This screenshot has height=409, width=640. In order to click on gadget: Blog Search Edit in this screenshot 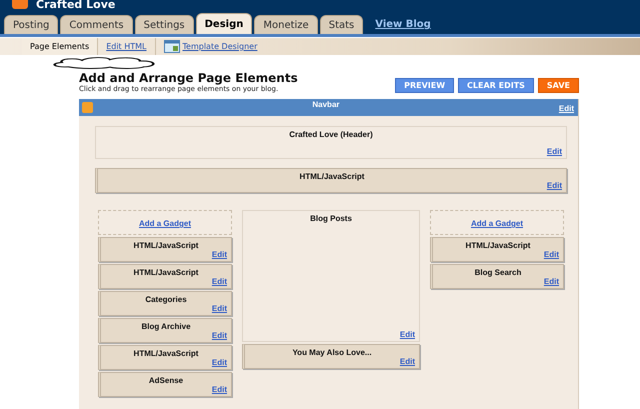, I will do `click(497, 276)`.